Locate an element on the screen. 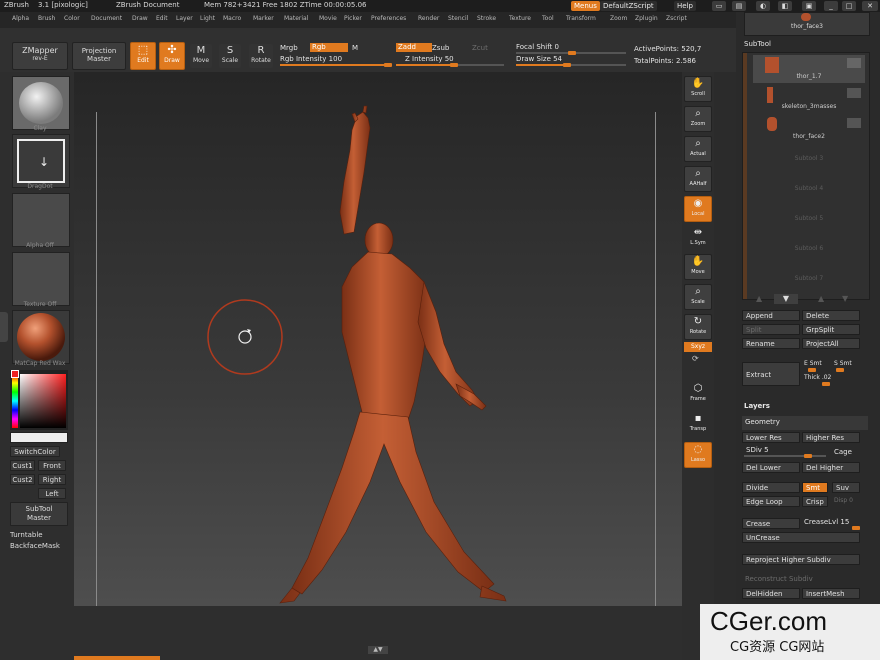 The width and height of the screenshot is (880, 660). menu-movie: Movie is located at coordinates (328, 18).